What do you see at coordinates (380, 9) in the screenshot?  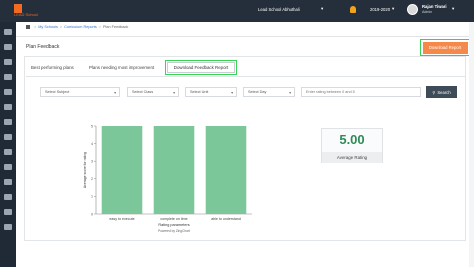 I see `year-selector: 2019-2020` at bounding box center [380, 9].